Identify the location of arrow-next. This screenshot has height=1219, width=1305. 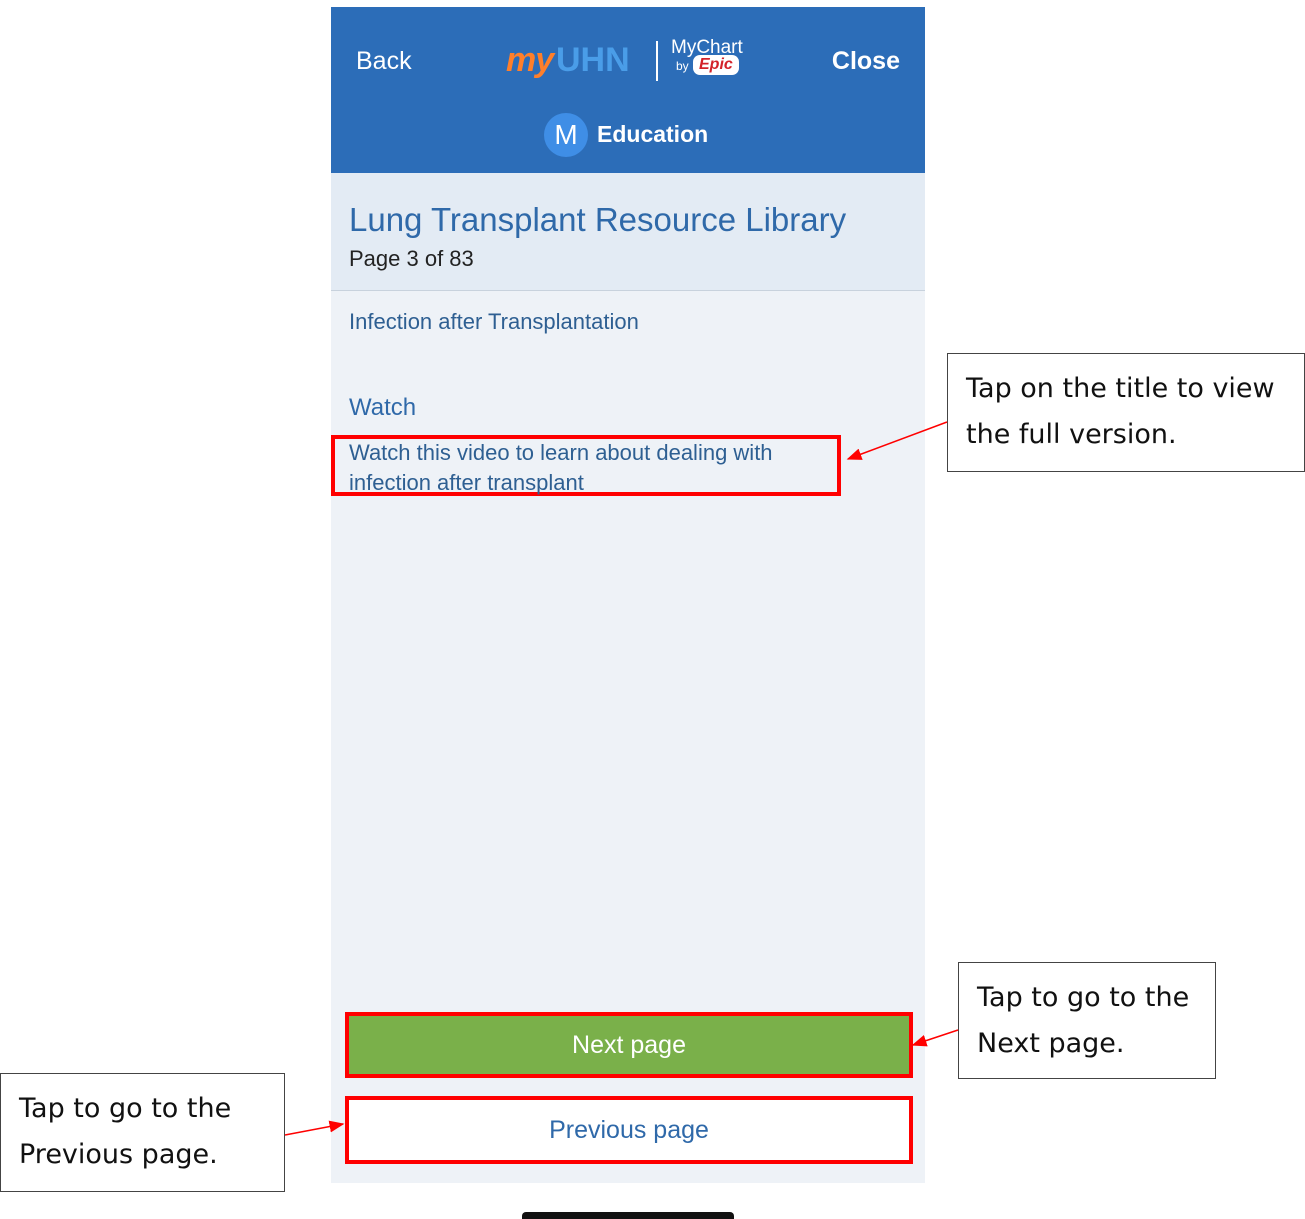
(935, 1038).